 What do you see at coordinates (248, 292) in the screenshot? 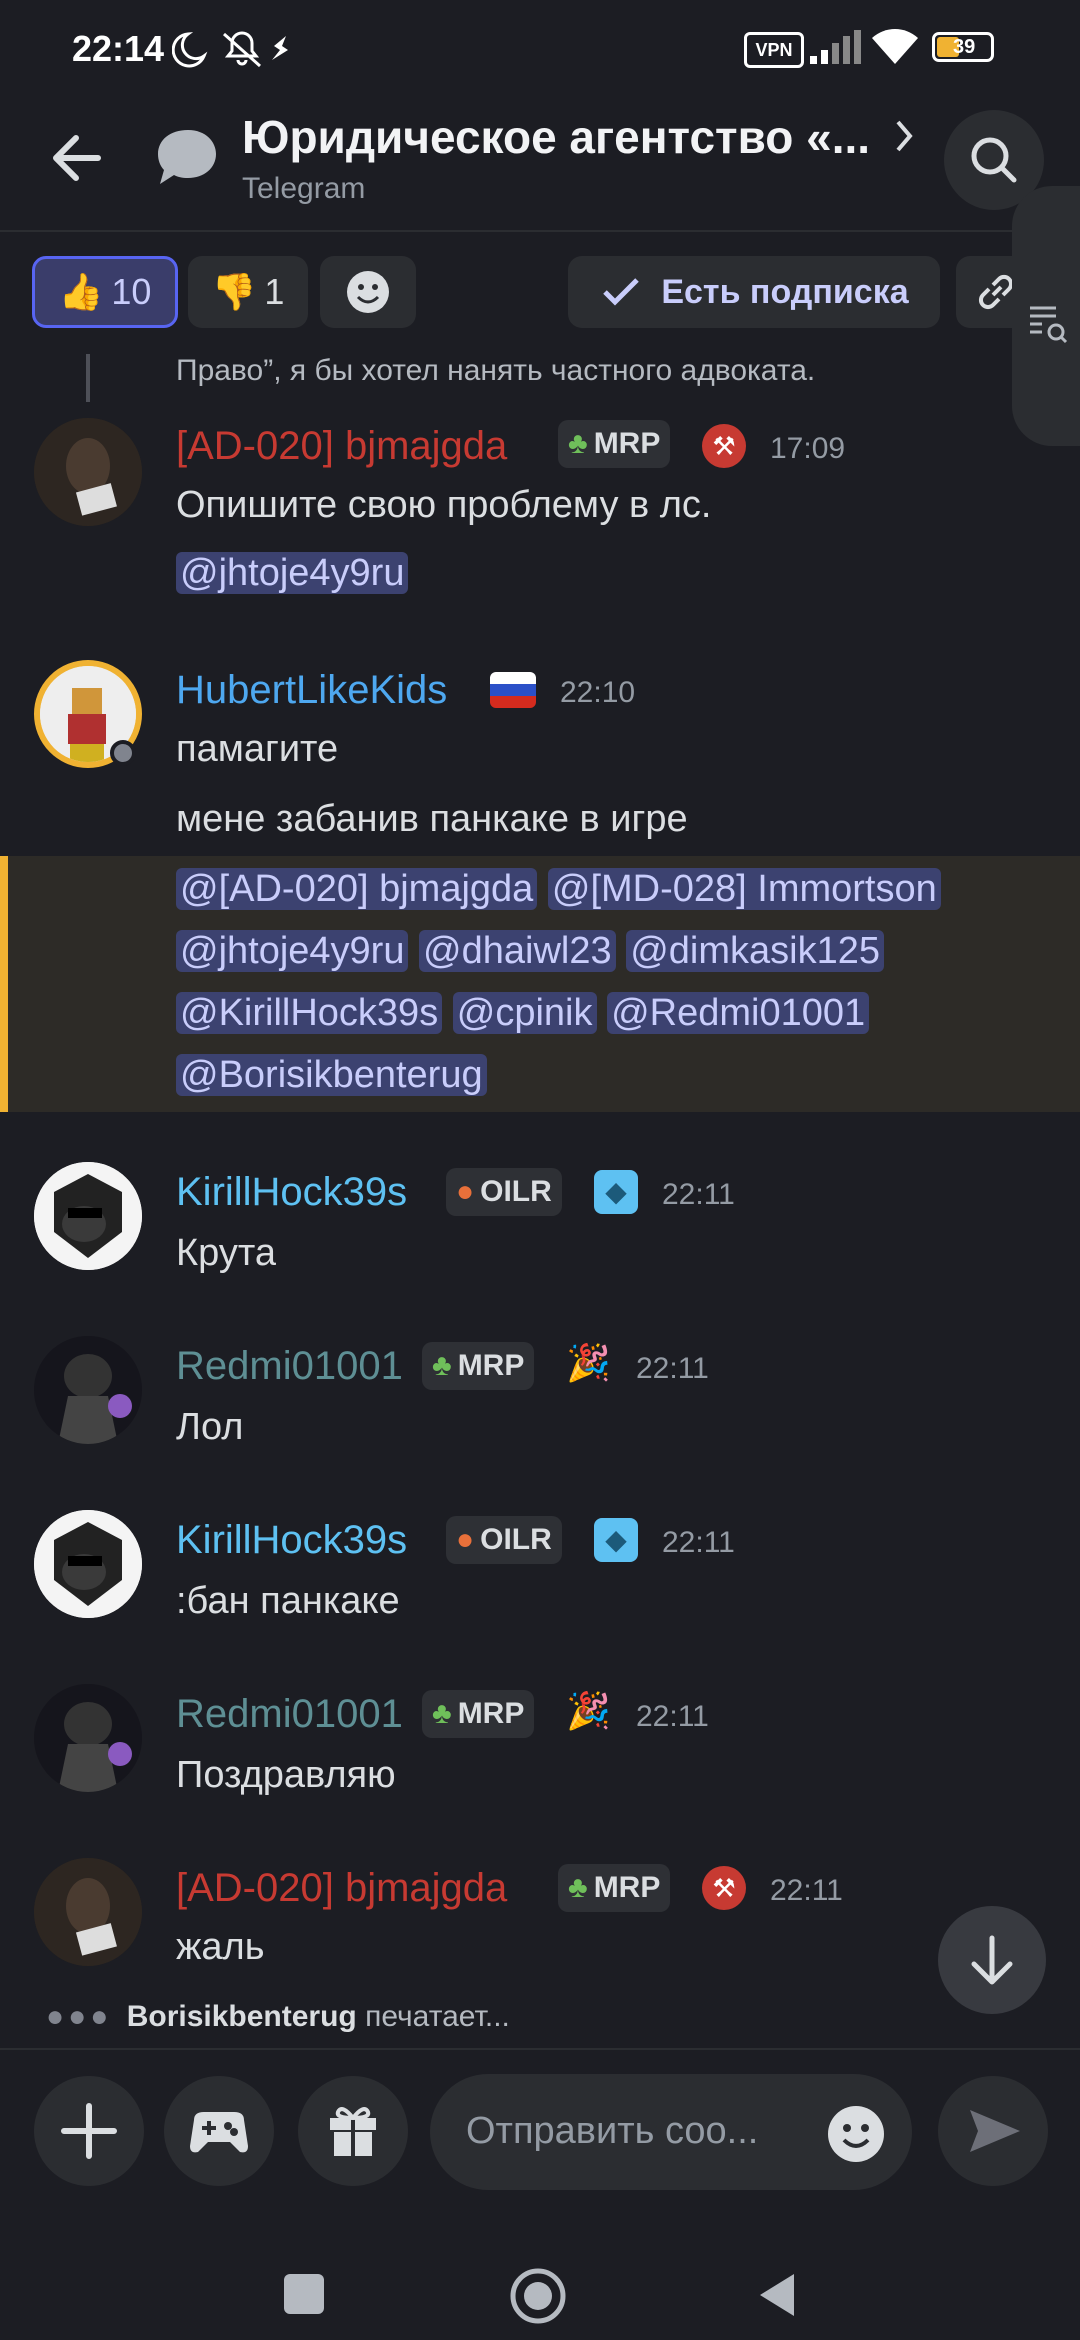
I see `reaction-dislike: 👎 1` at bounding box center [248, 292].